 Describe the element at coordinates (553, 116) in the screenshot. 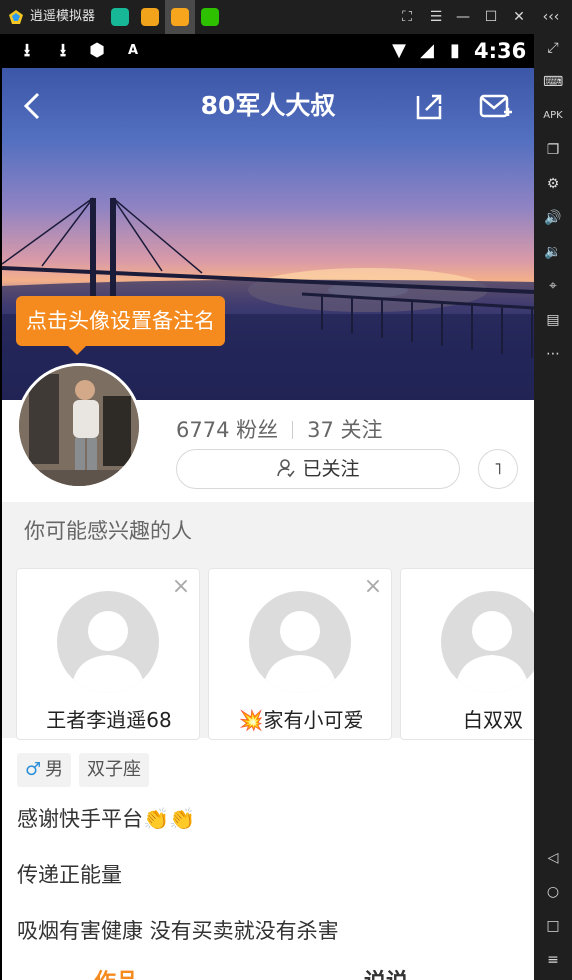

I see `apk-icon: APK` at that location.